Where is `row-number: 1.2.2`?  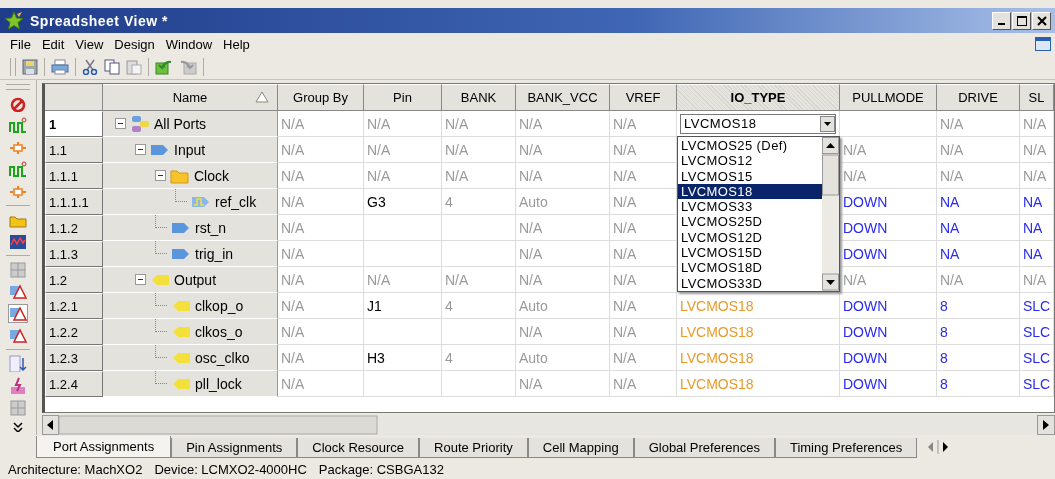 row-number: 1.2.2 is located at coordinates (74, 332).